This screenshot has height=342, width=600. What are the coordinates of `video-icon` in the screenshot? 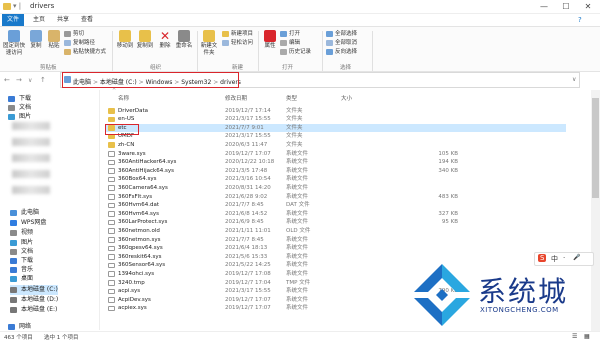 It's located at (13, 232).